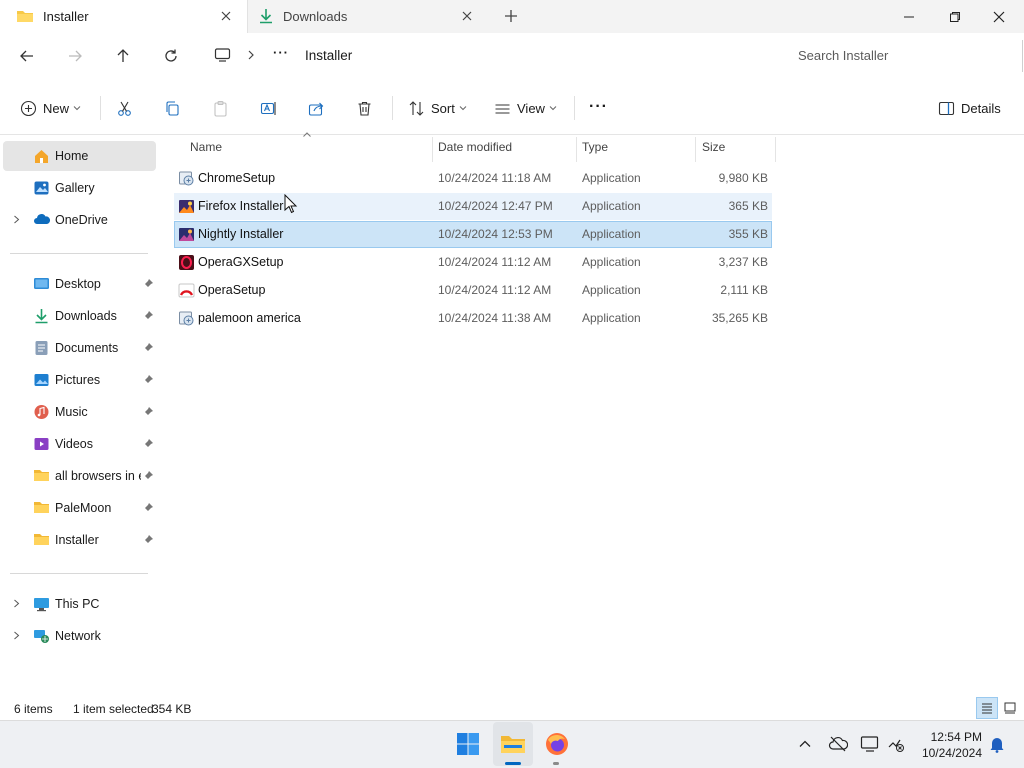 This screenshot has width=1024, height=768. What do you see at coordinates (511, 16) in the screenshot?
I see `new-tab-button` at bounding box center [511, 16].